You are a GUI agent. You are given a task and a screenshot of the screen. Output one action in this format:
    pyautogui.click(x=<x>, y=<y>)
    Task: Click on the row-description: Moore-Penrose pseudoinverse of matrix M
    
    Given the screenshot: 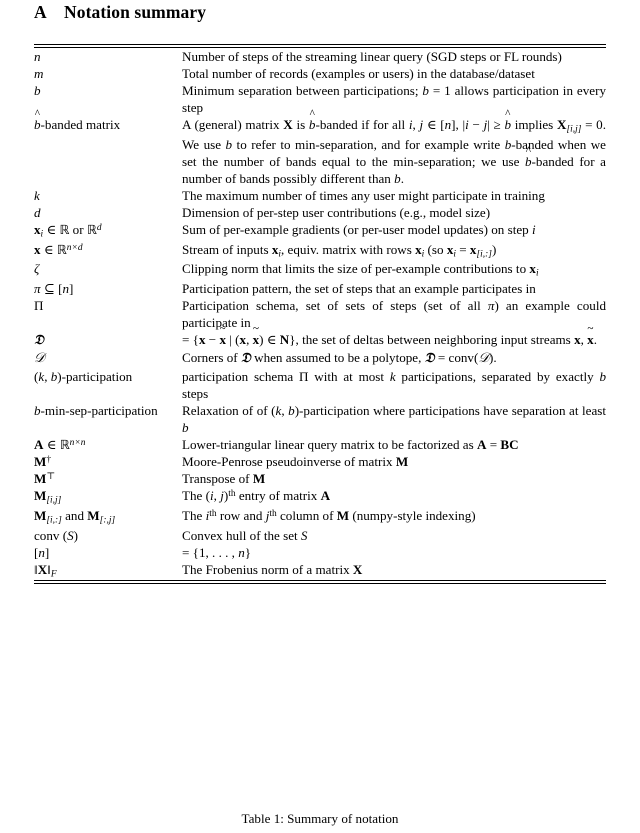 What is the action you would take?
    pyautogui.click(x=295, y=462)
    